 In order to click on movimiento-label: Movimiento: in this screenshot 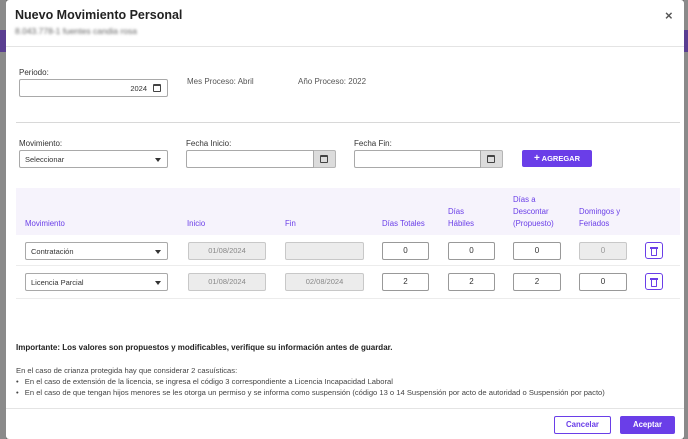, I will do `click(41, 143)`.